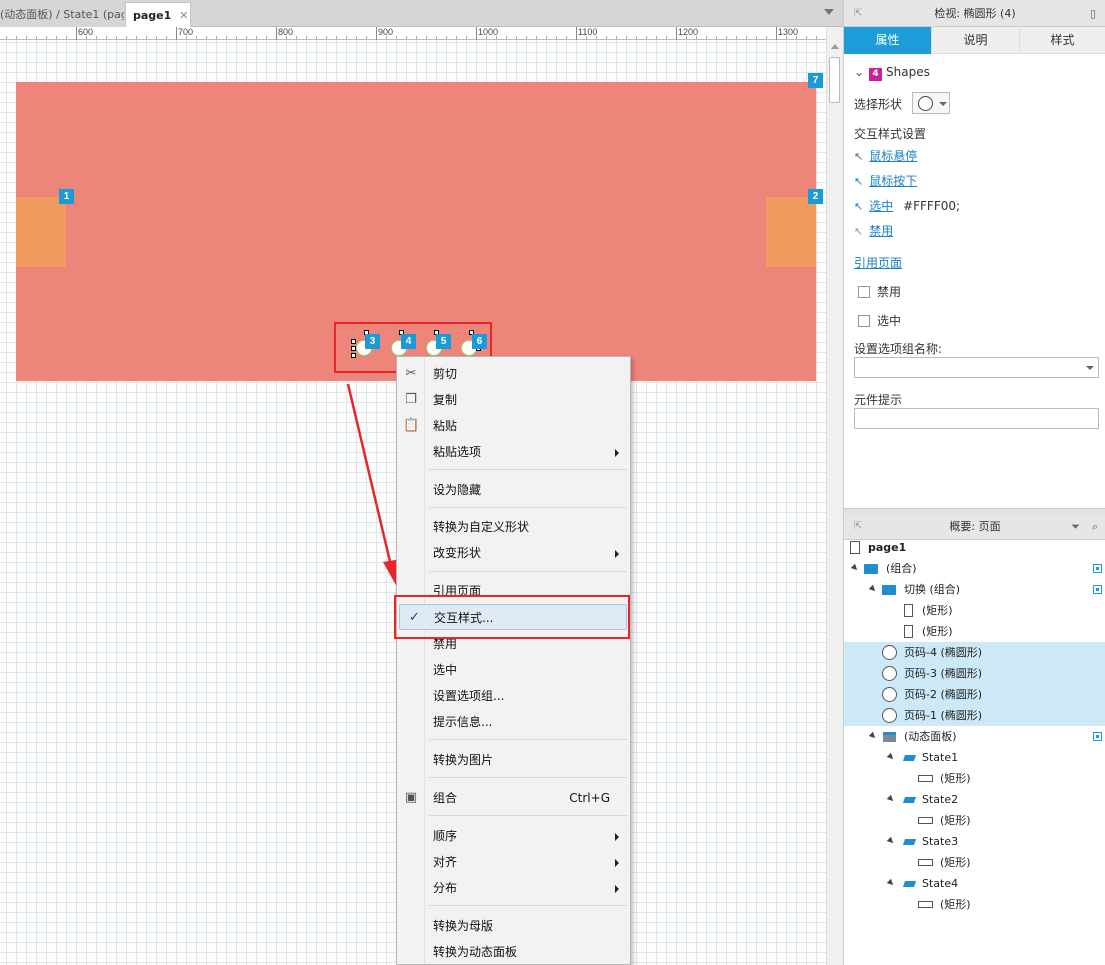  What do you see at coordinates (974, 757) in the screenshot?
I see `outline-item-state: State1` at bounding box center [974, 757].